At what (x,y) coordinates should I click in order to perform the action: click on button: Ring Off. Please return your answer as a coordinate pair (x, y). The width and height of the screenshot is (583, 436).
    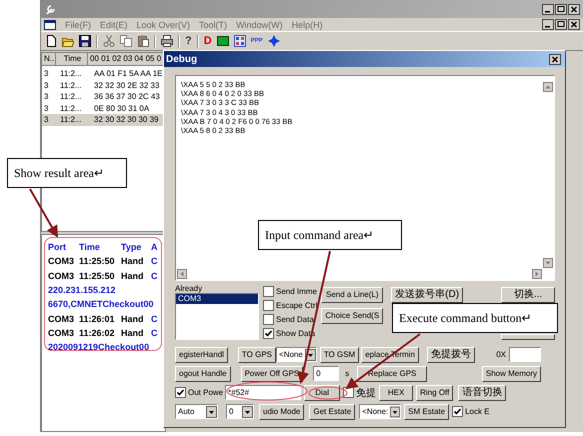
    Looking at the image, I should click on (435, 392).